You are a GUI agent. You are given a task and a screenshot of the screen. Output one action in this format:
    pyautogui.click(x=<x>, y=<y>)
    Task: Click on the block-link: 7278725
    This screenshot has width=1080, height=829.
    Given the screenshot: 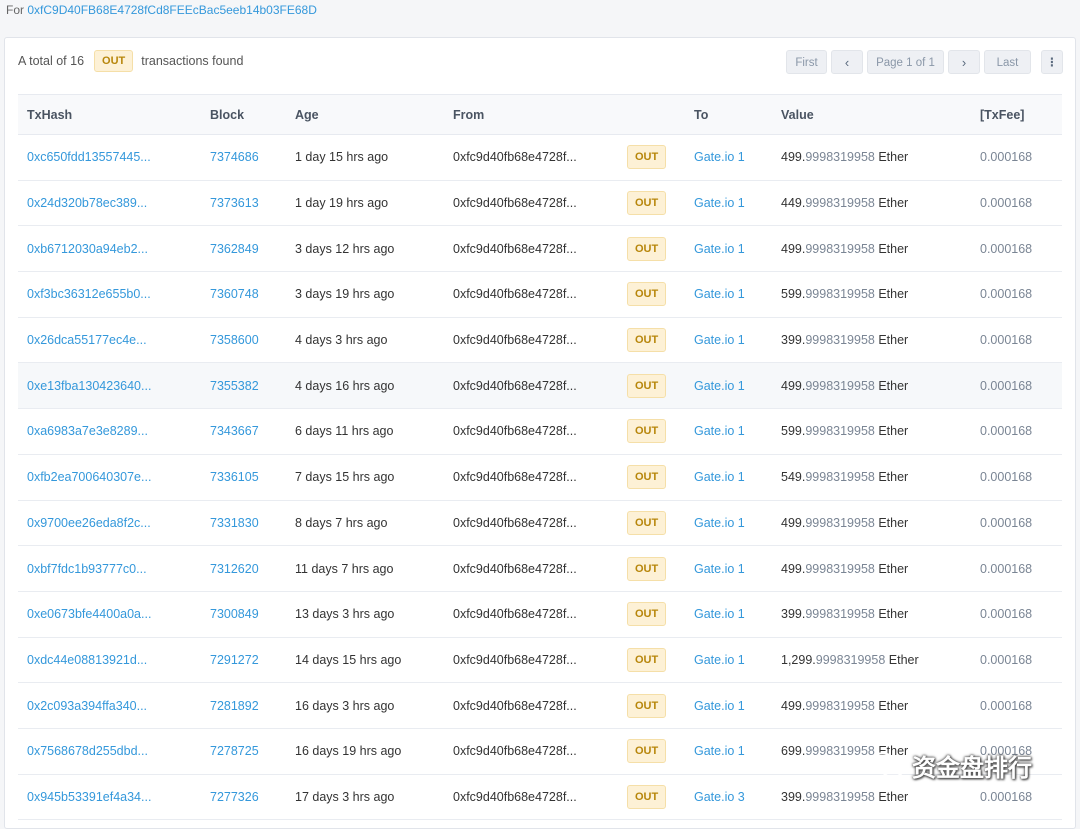 What is the action you would take?
    pyautogui.click(x=234, y=751)
    